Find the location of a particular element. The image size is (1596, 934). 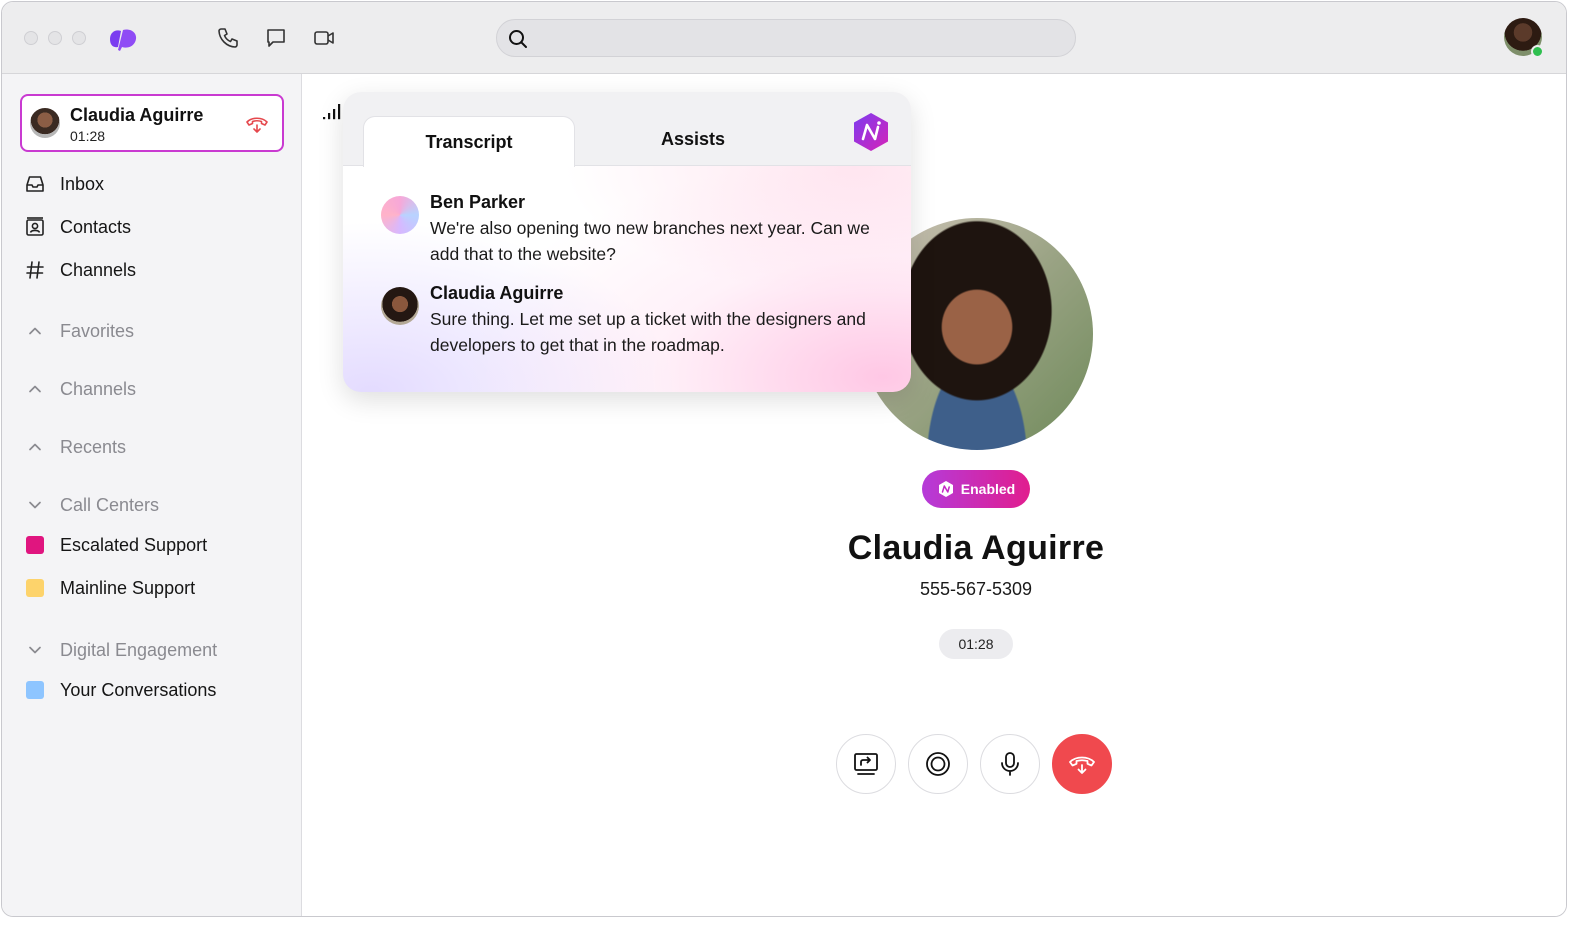

mute-button is located at coordinates (1010, 764).